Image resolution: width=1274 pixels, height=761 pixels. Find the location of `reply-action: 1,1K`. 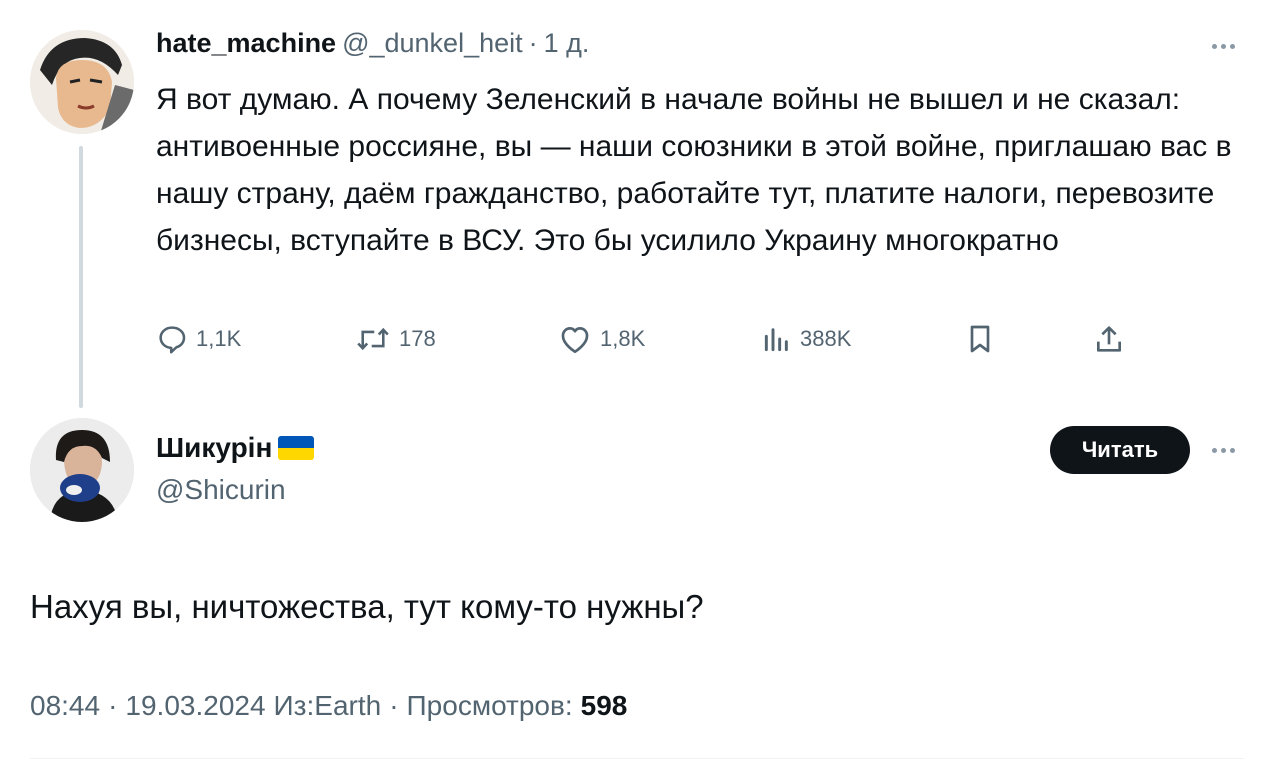

reply-action: 1,1K is located at coordinates (198, 339).